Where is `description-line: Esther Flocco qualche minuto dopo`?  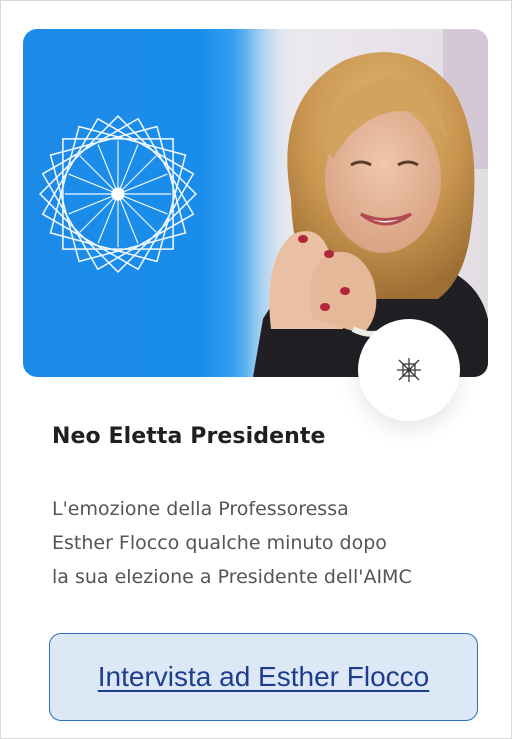 description-line: Esther Flocco qualche minuto dopo is located at coordinates (219, 543).